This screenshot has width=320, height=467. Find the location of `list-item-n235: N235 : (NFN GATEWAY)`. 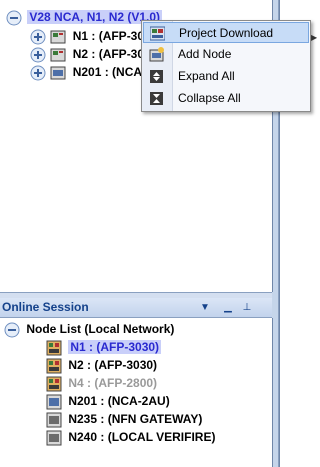

list-item-n235: N235 : (NFN GATEWAY) is located at coordinates (124, 419).